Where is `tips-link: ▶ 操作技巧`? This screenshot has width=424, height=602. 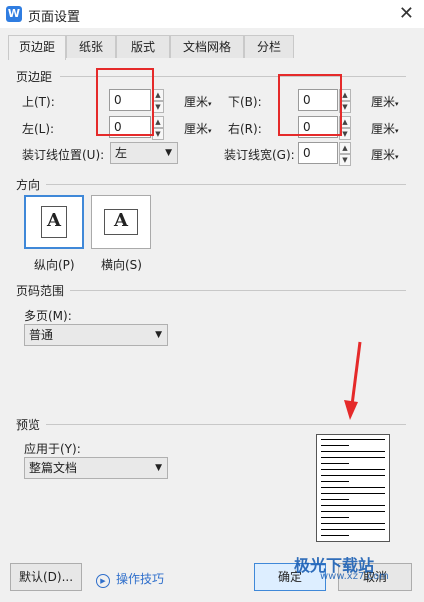 tips-link: ▶ 操作技巧 is located at coordinates (130, 579).